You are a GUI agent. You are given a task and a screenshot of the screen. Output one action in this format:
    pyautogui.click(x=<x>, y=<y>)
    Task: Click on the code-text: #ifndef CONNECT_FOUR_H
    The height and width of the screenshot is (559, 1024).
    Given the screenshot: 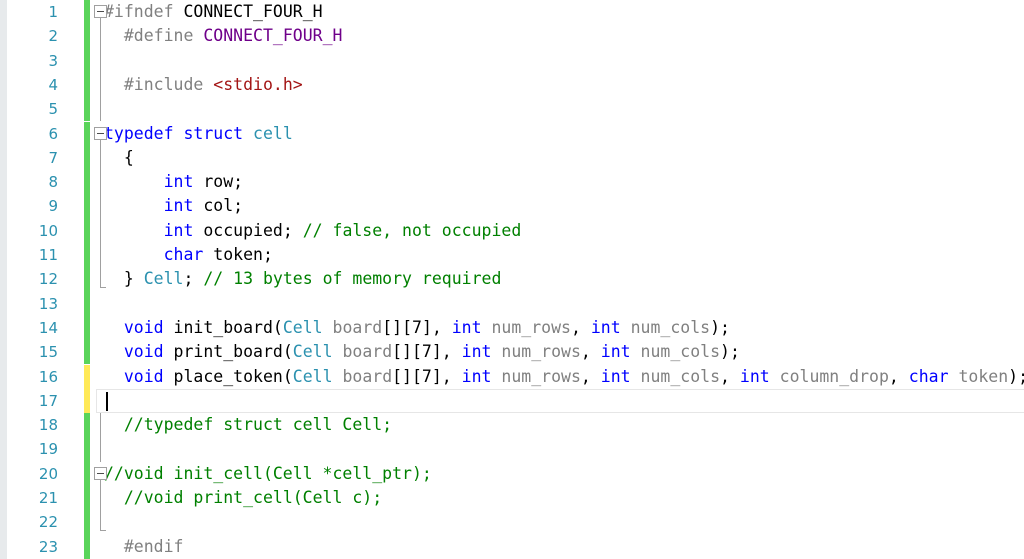 What is the action you would take?
    pyautogui.click(x=213, y=12)
    